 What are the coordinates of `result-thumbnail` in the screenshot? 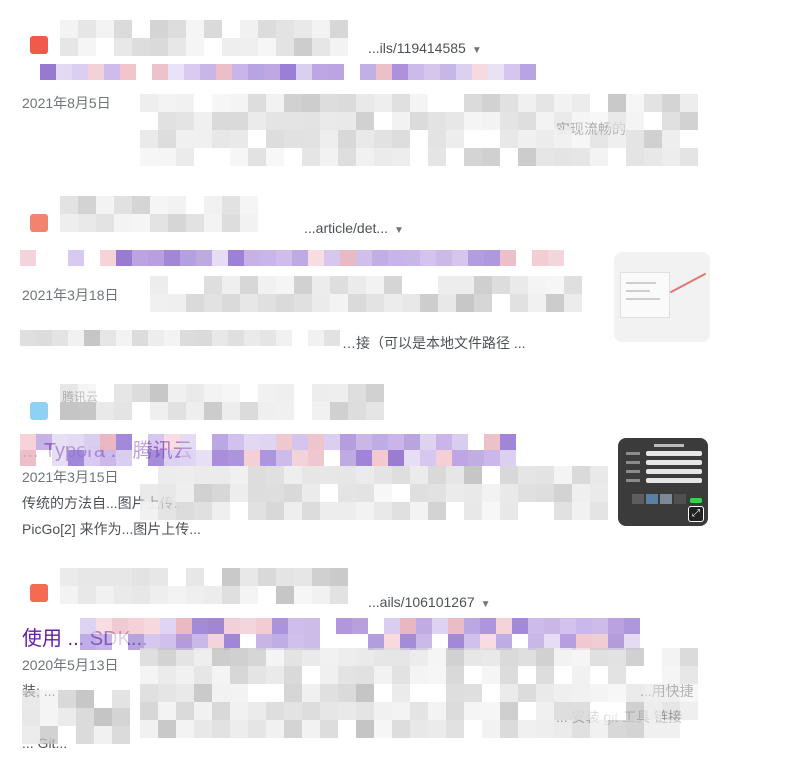 It's located at (662, 297).